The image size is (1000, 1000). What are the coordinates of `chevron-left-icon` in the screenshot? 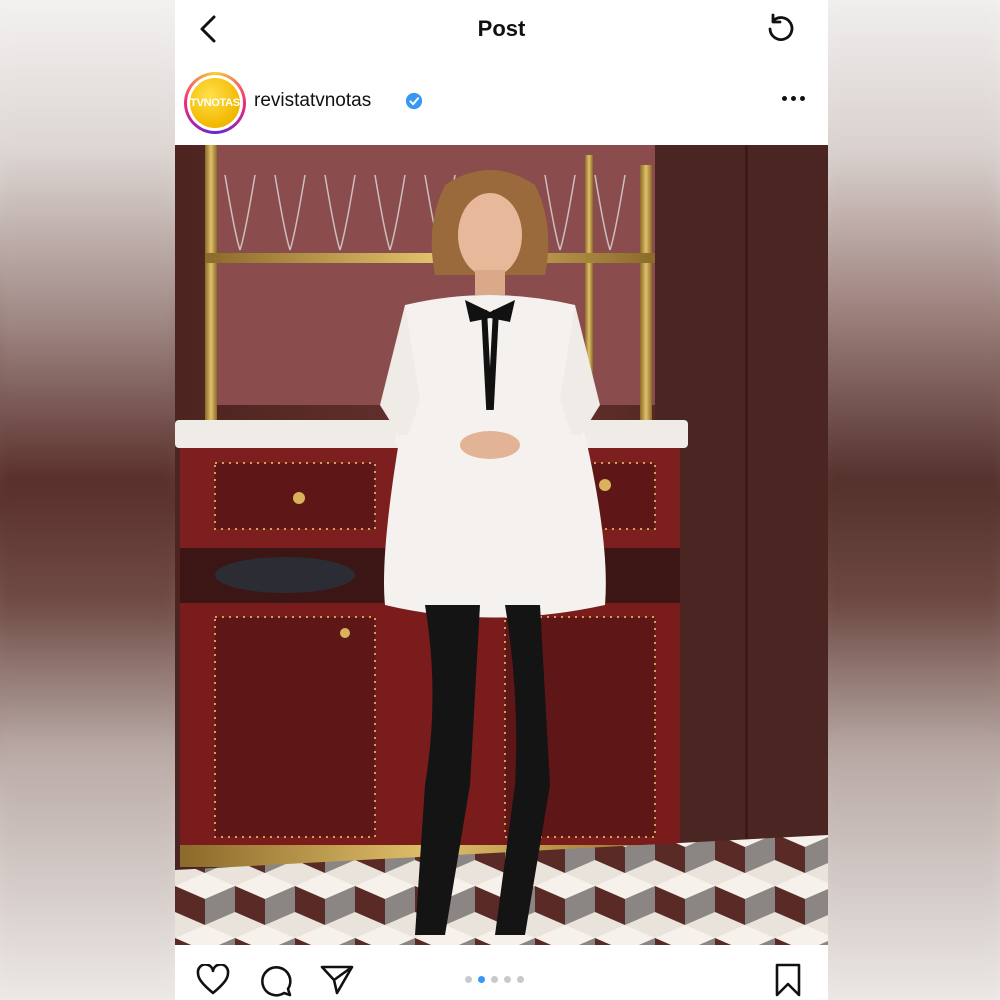 It's located at (208, 29).